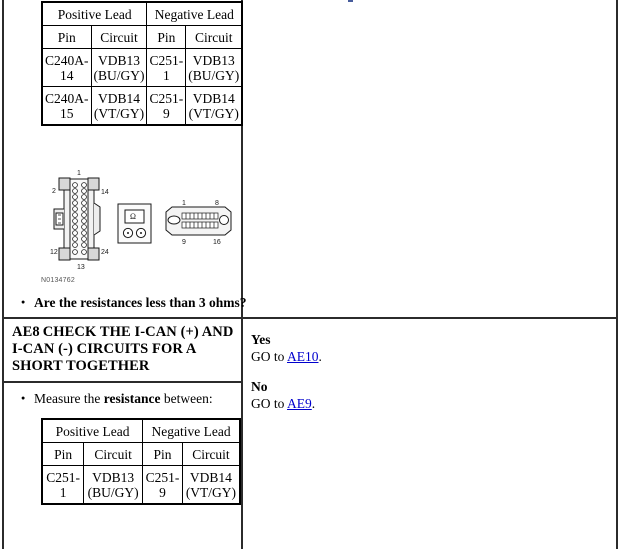  I want to click on question-text: Are the resistances less than 3 ohms?, so click(147, 302).